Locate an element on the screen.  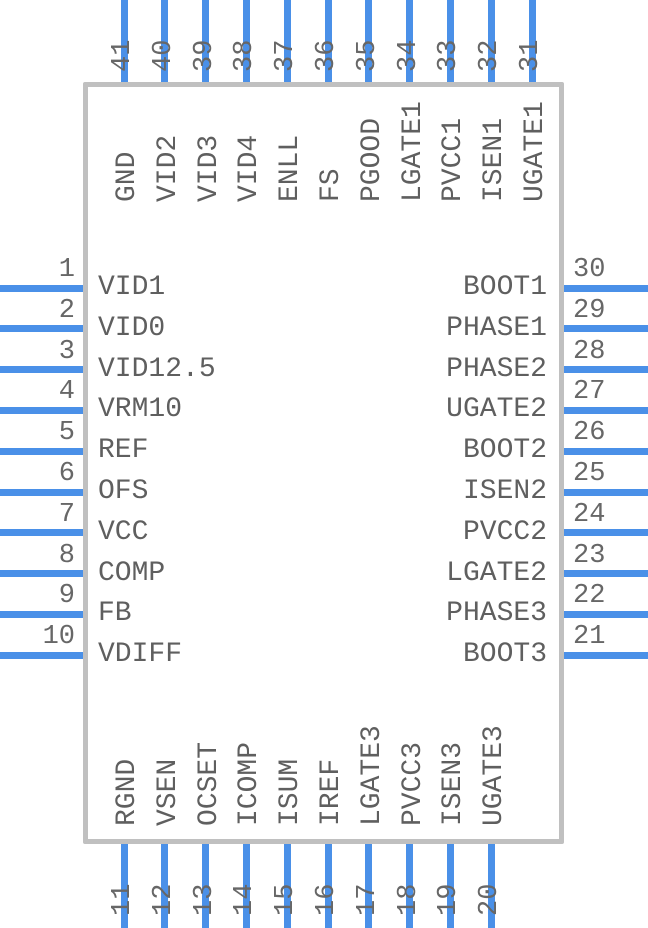
pin-name-39: VID3 is located at coordinates (209, 168).